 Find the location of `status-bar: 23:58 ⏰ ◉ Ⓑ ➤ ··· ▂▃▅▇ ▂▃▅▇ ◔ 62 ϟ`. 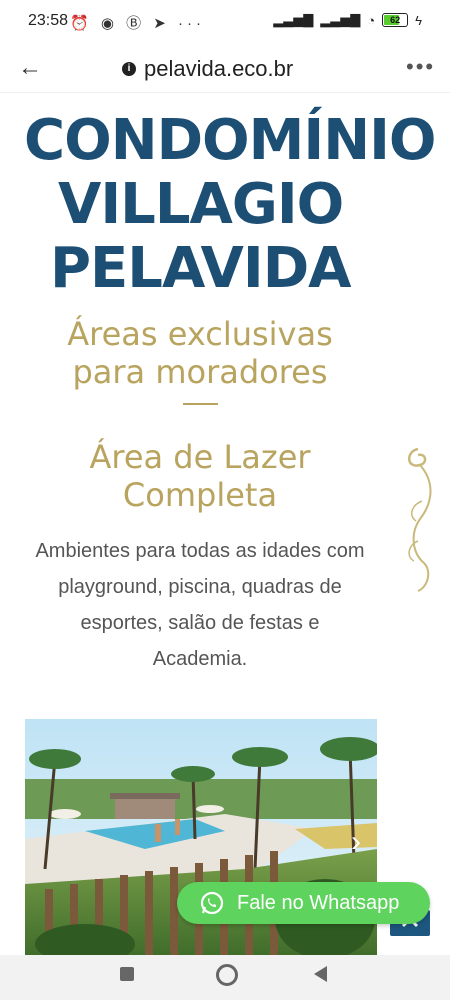

status-bar: 23:58 ⏰ ◉ Ⓑ ➤ ··· ▂▃▅▇ ▂▃▅▇ ◔ 62 ϟ is located at coordinates (225, 23).